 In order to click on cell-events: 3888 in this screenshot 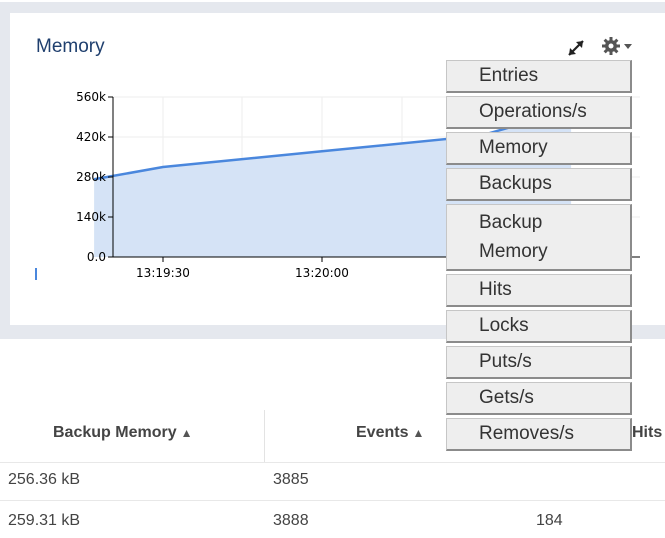, I will do `click(291, 520)`.